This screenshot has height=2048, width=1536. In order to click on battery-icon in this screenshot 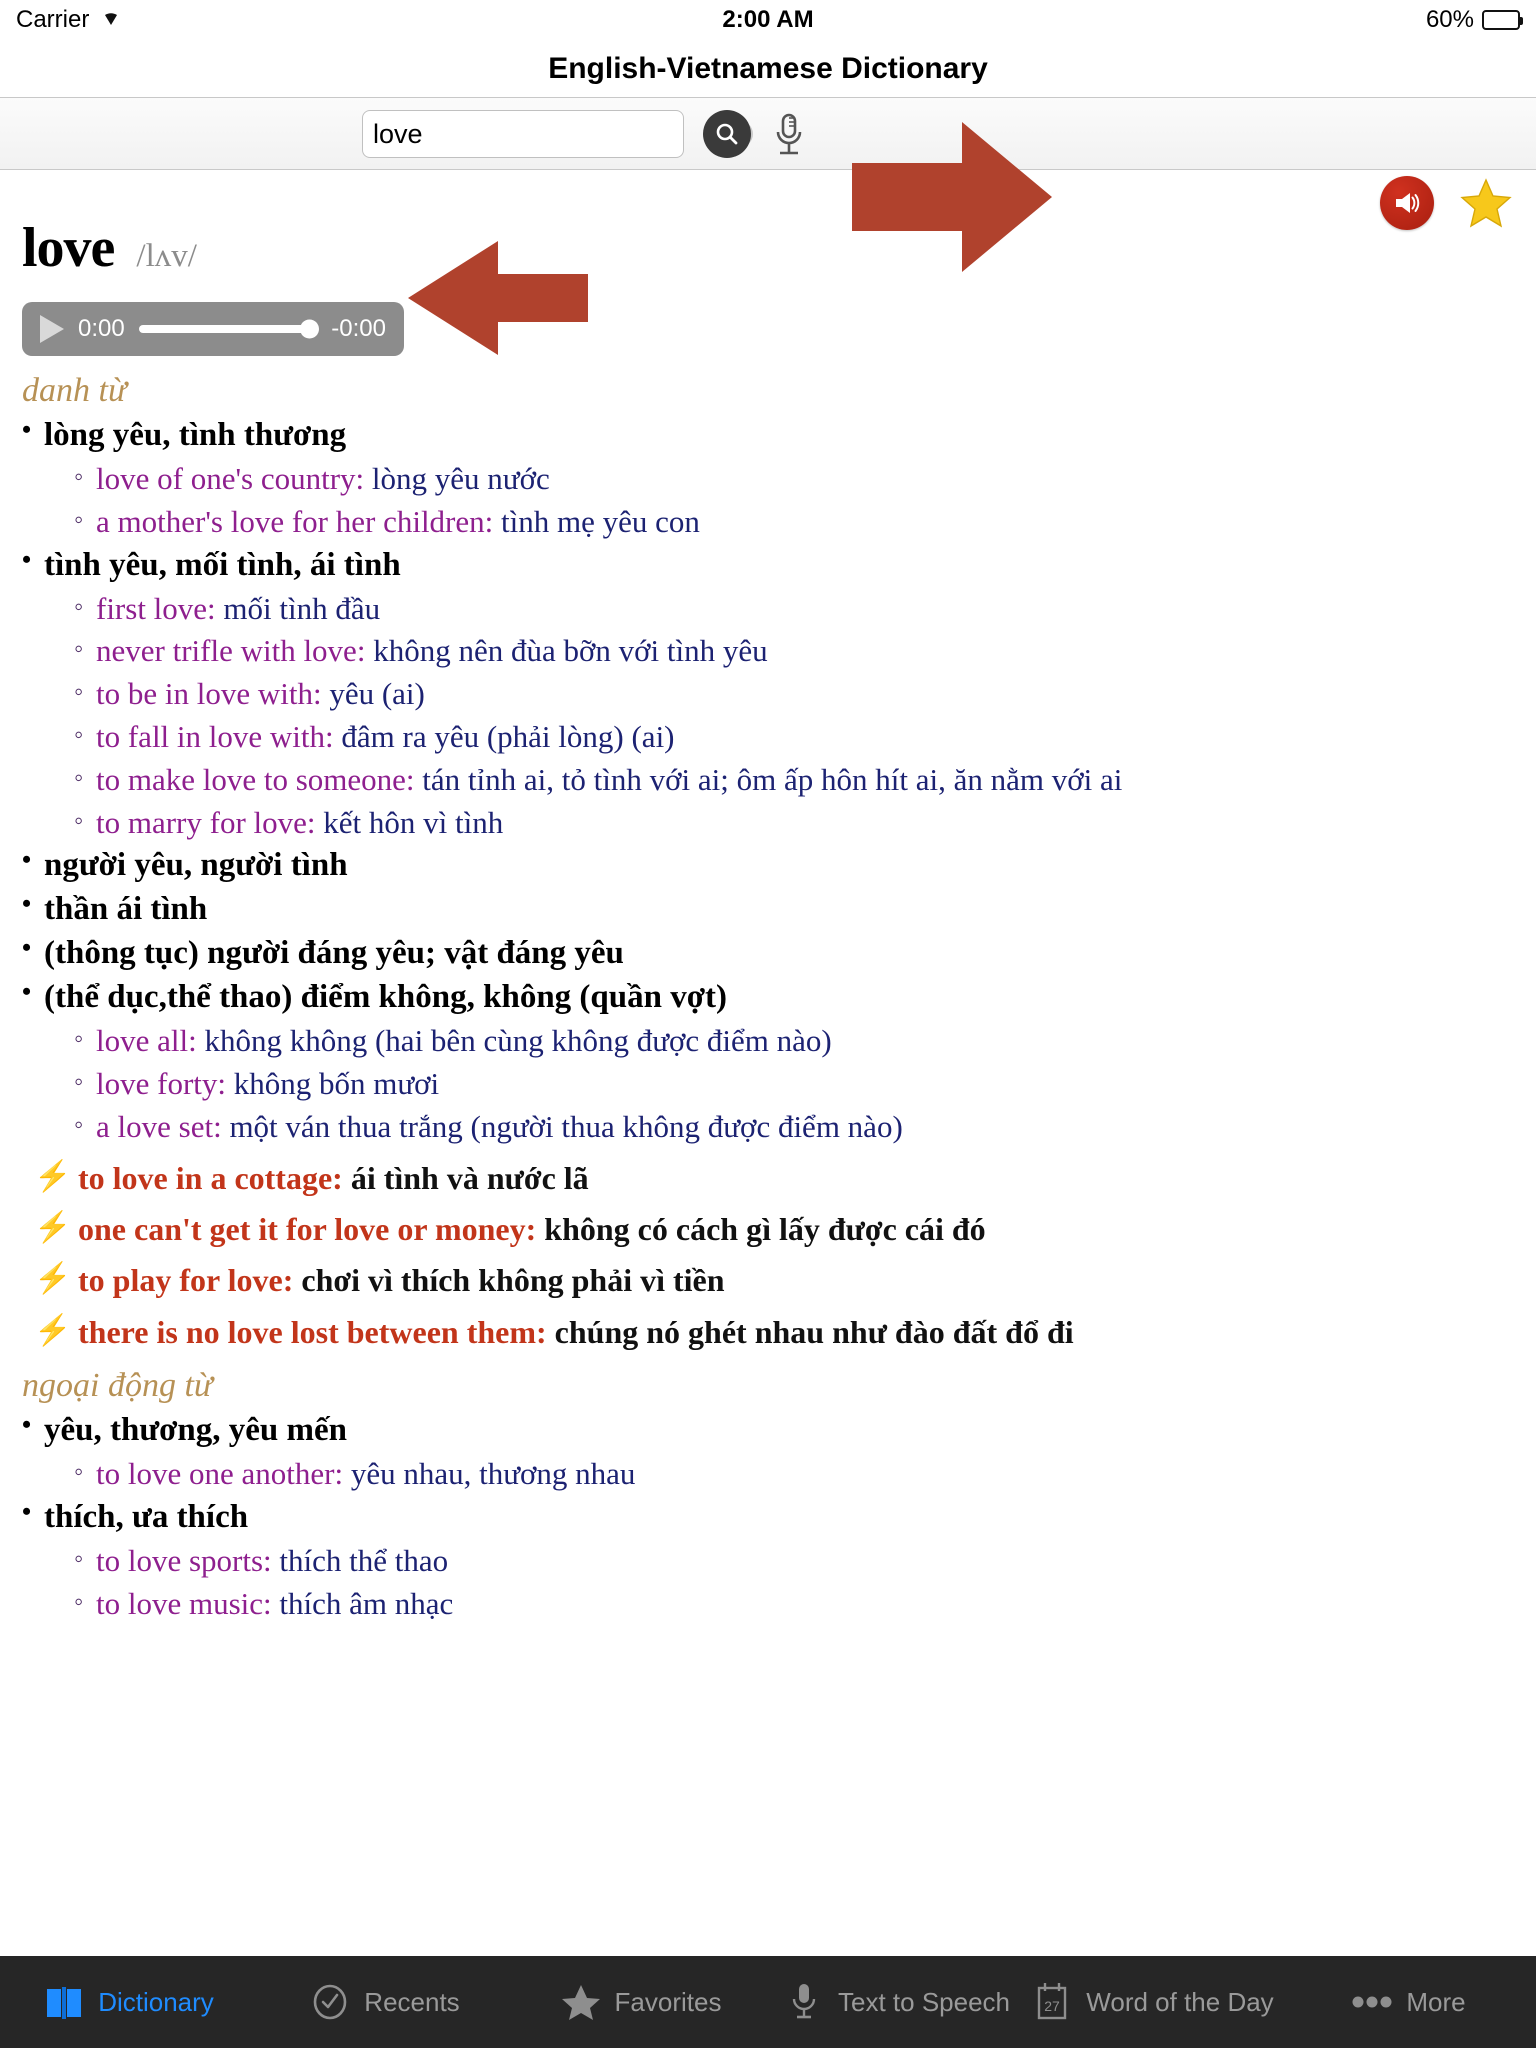, I will do `click(1502, 20)`.